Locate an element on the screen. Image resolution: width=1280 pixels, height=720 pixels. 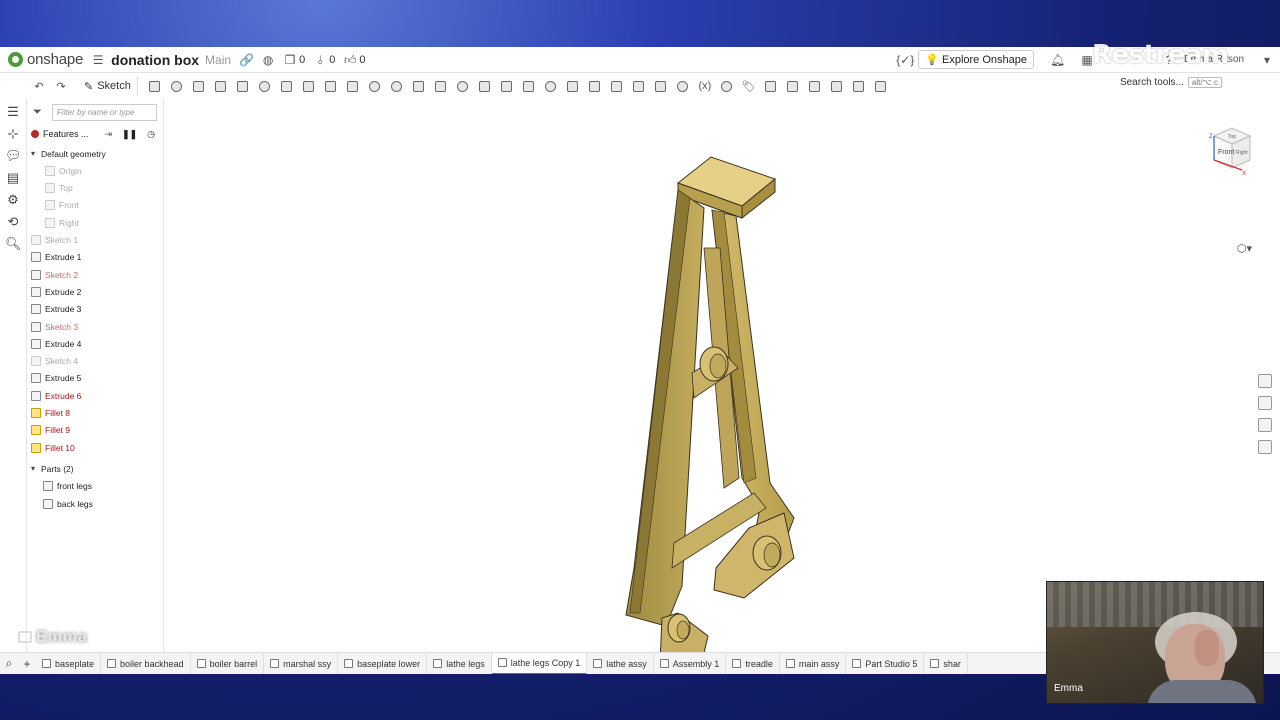
replace-face-icon is located at coordinates (595, 86).